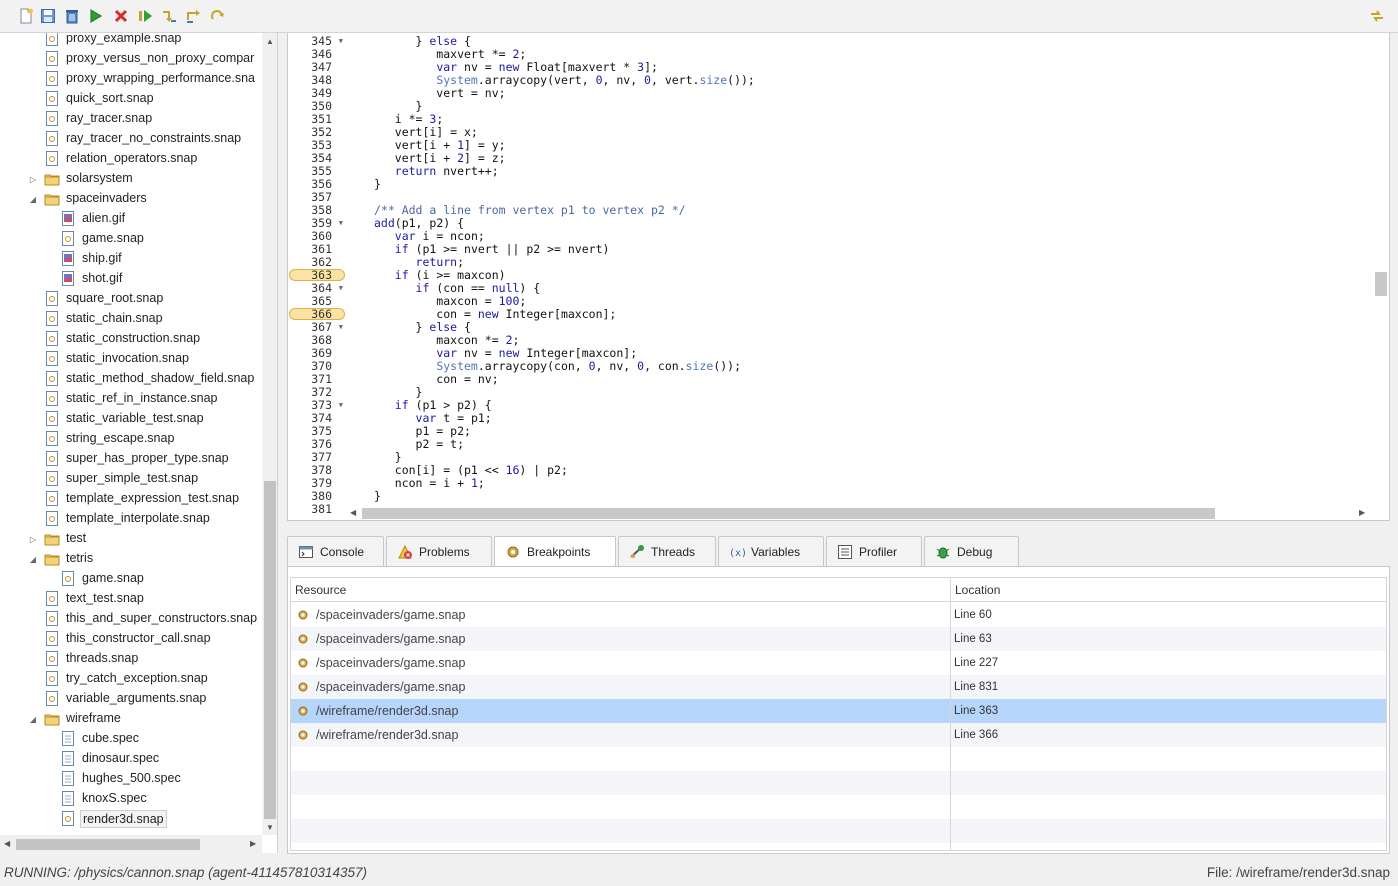 The image size is (1398, 886). Describe the element at coordinates (145, 16) in the screenshot. I see `resume-button` at that location.